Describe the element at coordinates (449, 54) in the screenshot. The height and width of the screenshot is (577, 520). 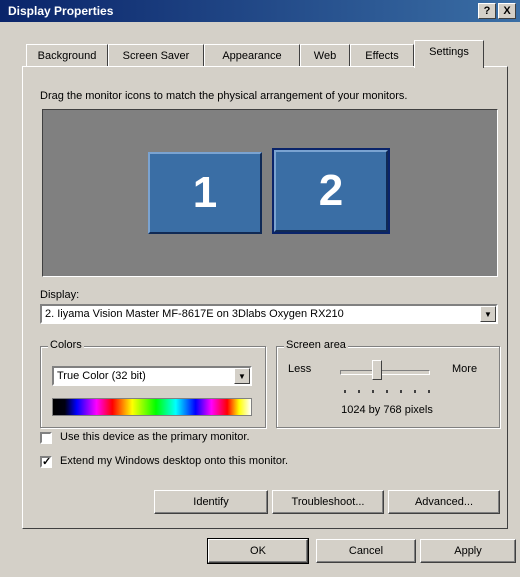
I see `tab-settings: Settings` at that location.